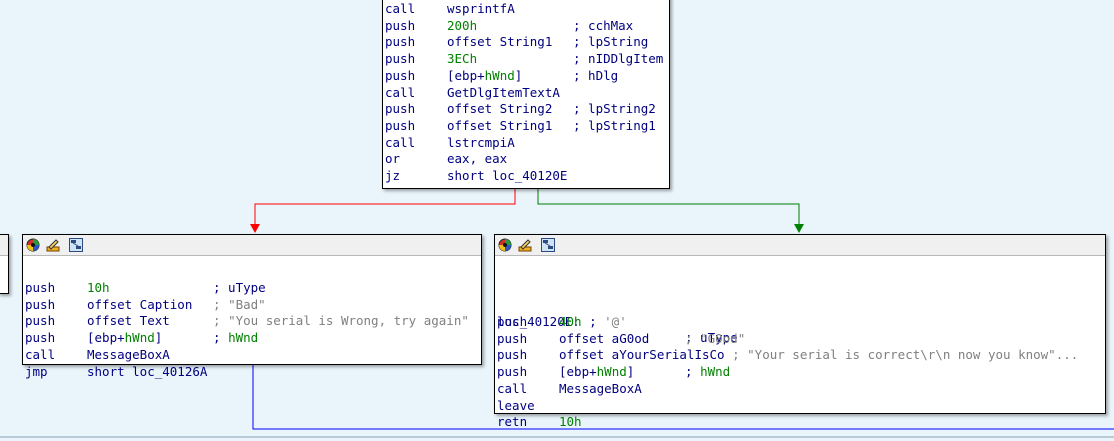  Describe the element at coordinates (4, 264) in the screenshot. I see `offscreen-left-block` at that location.